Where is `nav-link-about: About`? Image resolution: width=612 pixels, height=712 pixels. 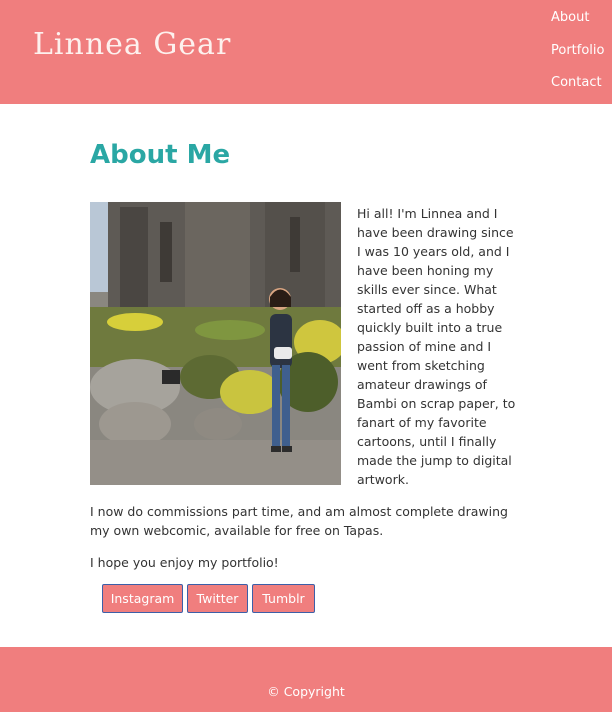 nav-link-about: About is located at coordinates (570, 17).